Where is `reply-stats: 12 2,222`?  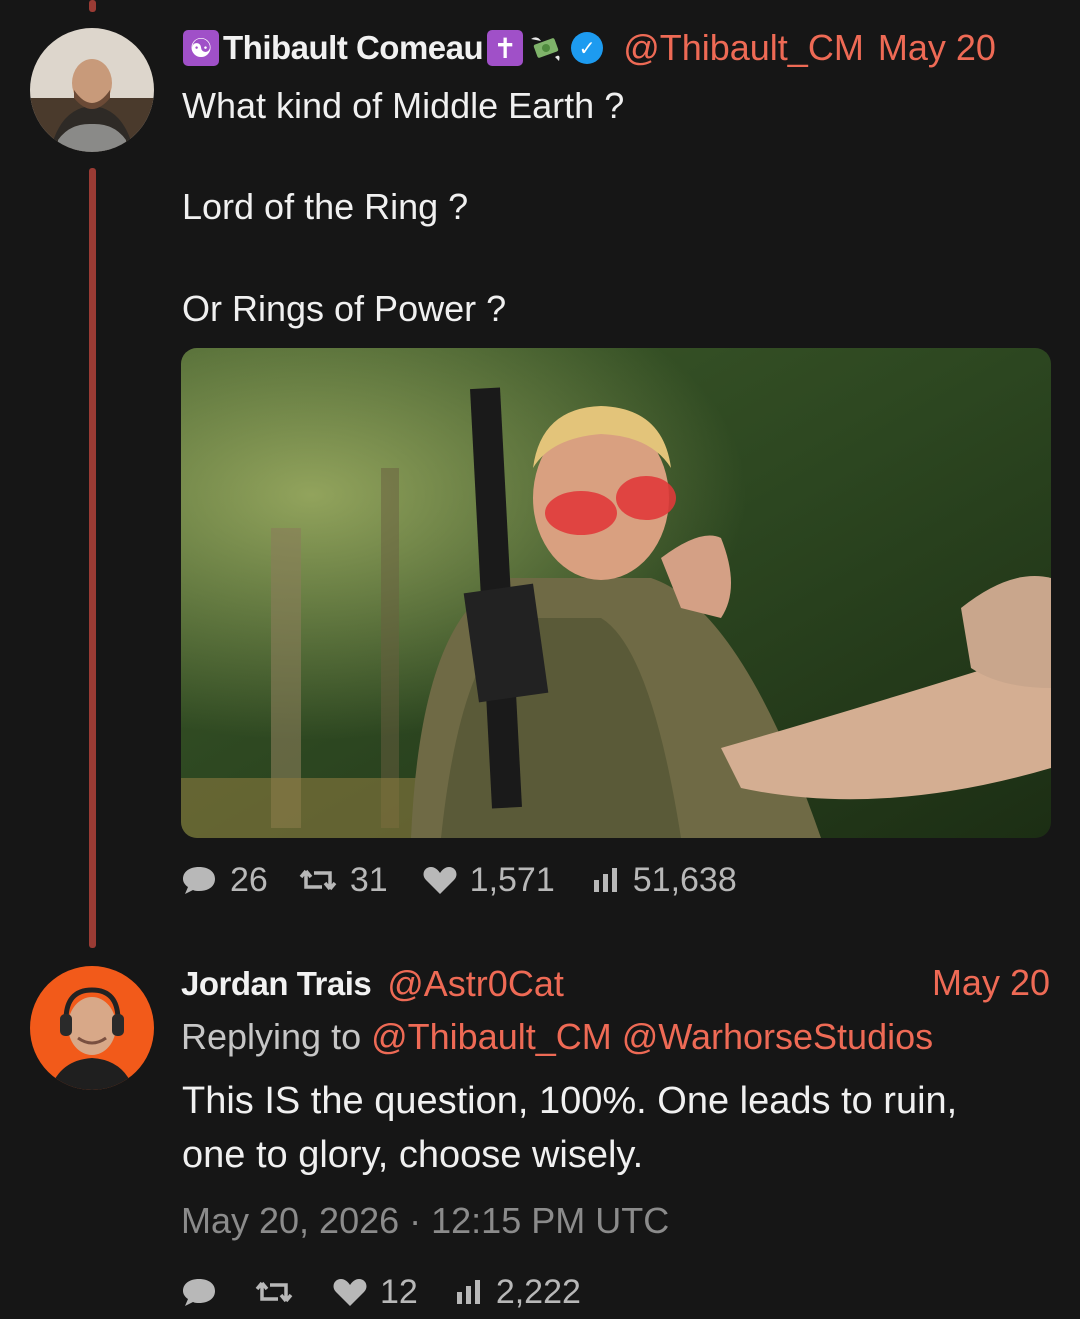
reply-stats: 12 2,222 is located at coordinates (380, 1292).